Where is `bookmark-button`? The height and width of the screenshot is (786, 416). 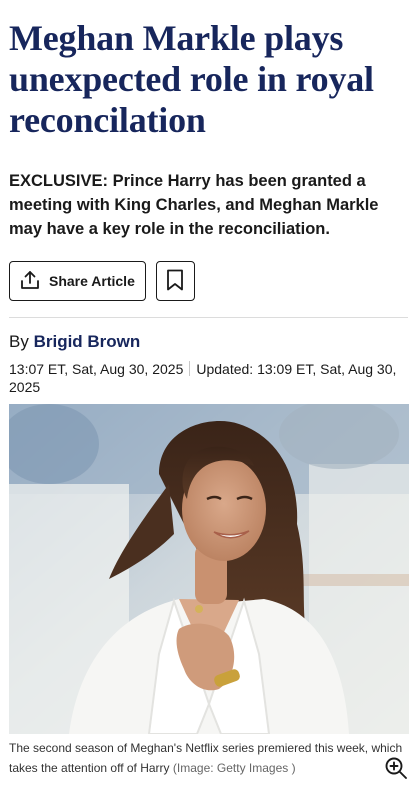
bookmark-button is located at coordinates (175, 281).